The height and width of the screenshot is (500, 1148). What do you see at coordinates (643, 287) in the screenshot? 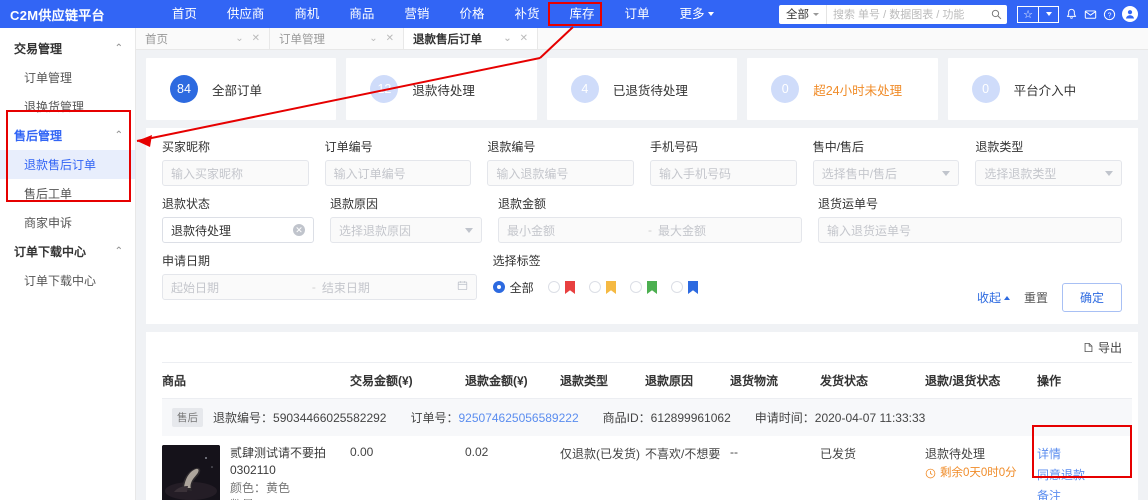
I see `tag-option-green` at bounding box center [643, 287].